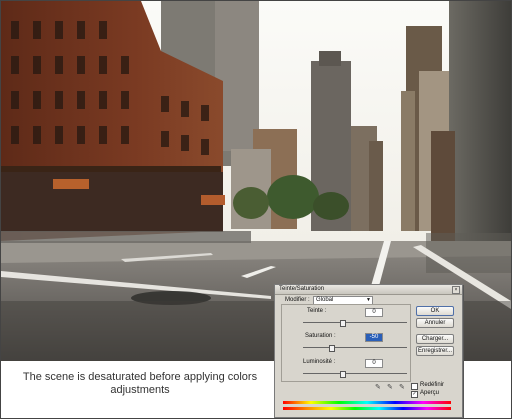 Image resolution: width=512 pixels, height=419 pixels. What do you see at coordinates (414, 386) in the screenshot?
I see `colorize-checkbox` at bounding box center [414, 386].